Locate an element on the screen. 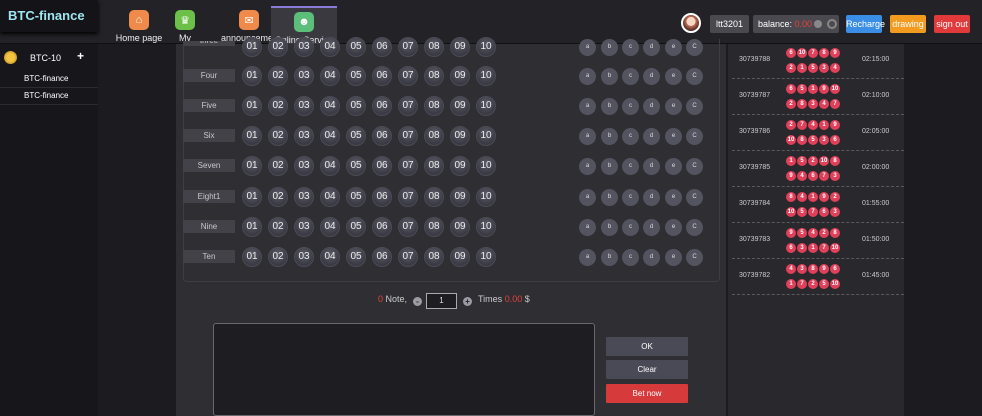  recharge-button: Recharge is located at coordinates (865, 24).